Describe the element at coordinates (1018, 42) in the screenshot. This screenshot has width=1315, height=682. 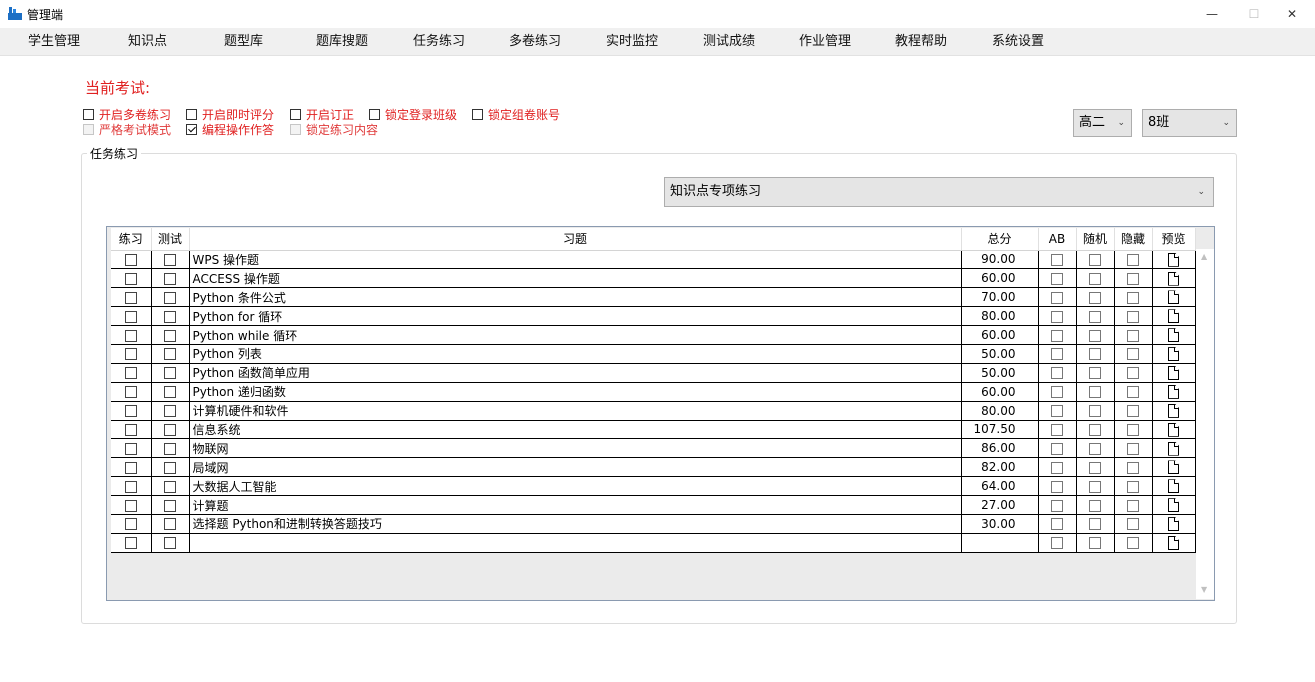
I see `menu-system-settings: 系统设置` at that location.